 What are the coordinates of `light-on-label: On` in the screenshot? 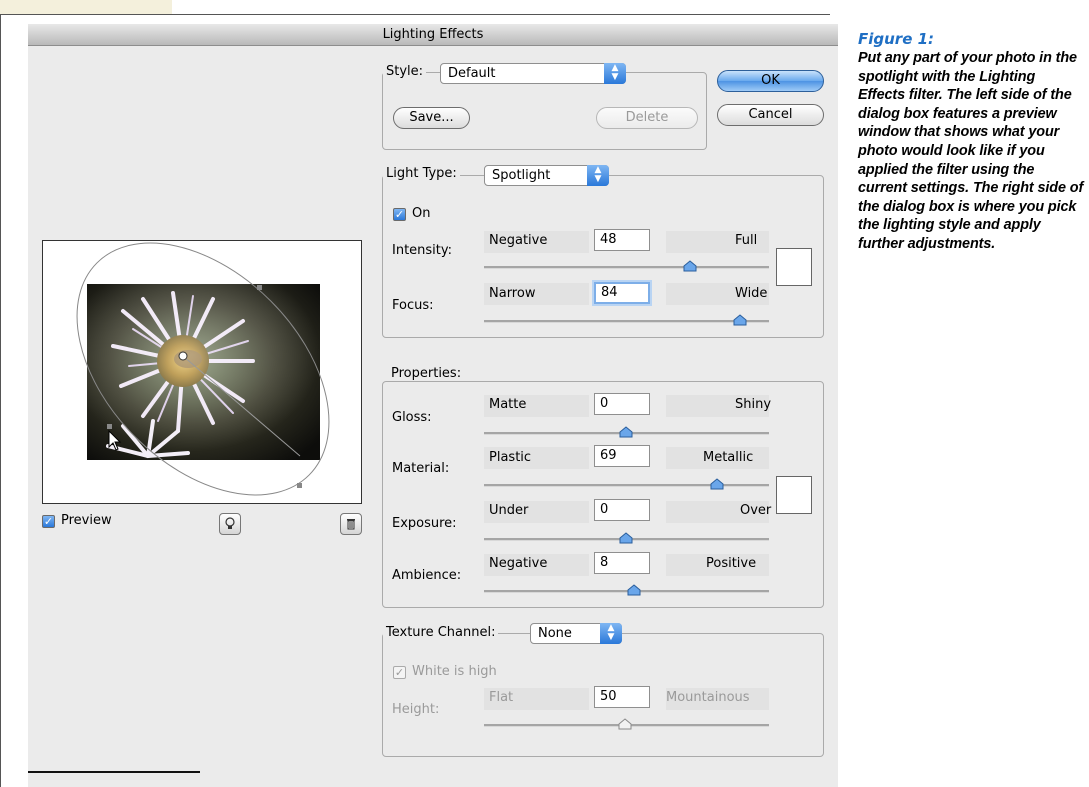 It's located at (421, 213).